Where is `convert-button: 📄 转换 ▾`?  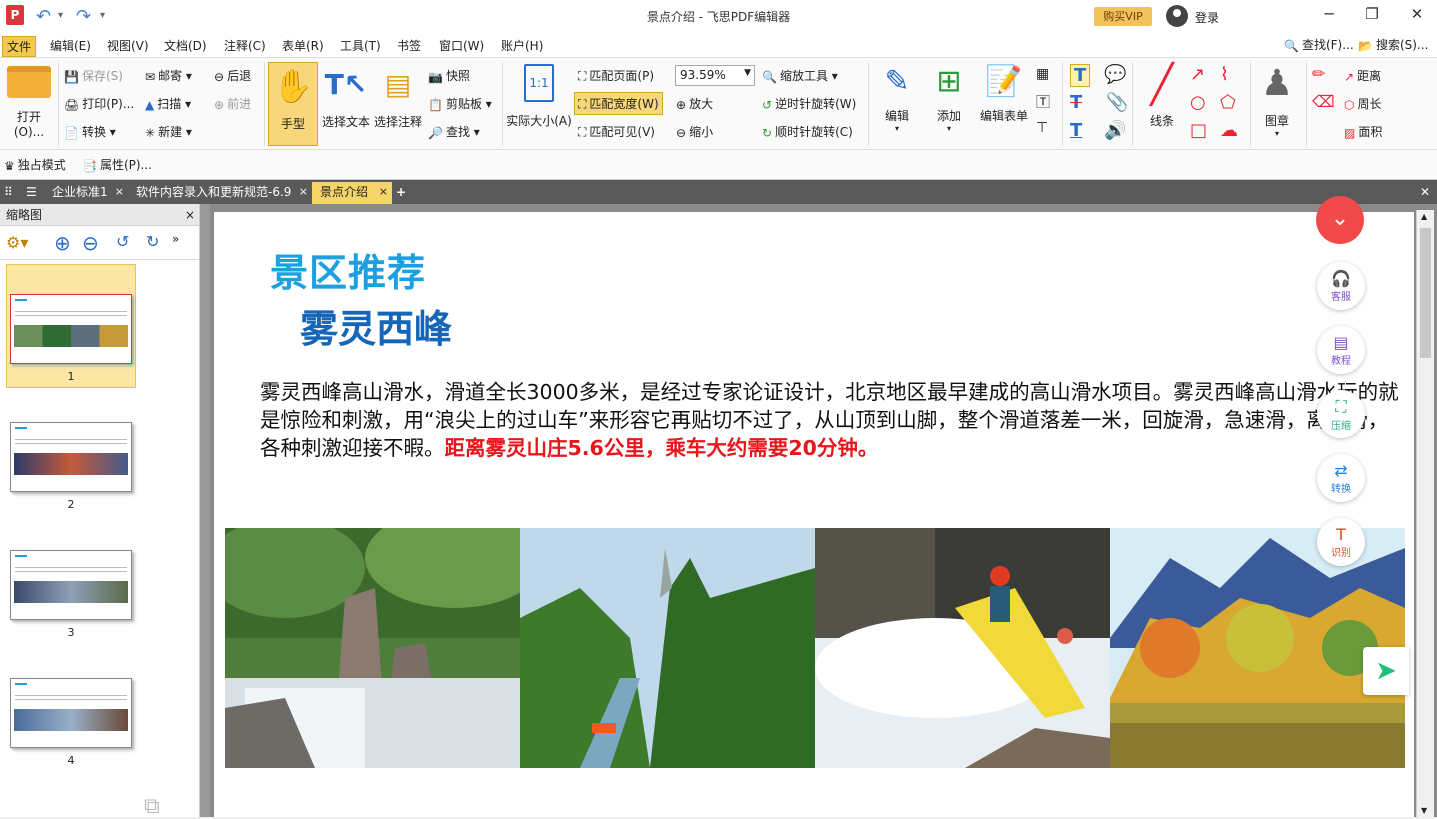 convert-button: 📄 转换 ▾ is located at coordinates (90, 131).